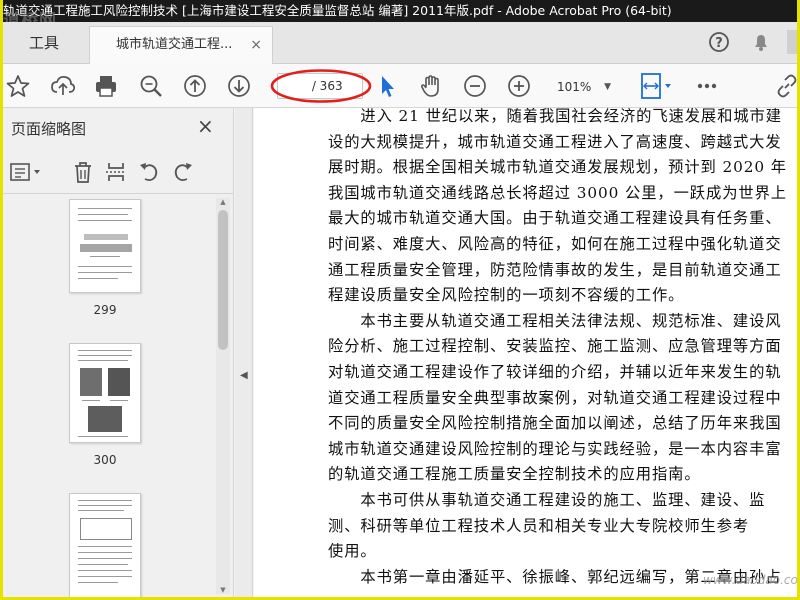  What do you see at coordinates (707, 86) in the screenshot?
I see `more-icon` at bounding box center [707, 86].